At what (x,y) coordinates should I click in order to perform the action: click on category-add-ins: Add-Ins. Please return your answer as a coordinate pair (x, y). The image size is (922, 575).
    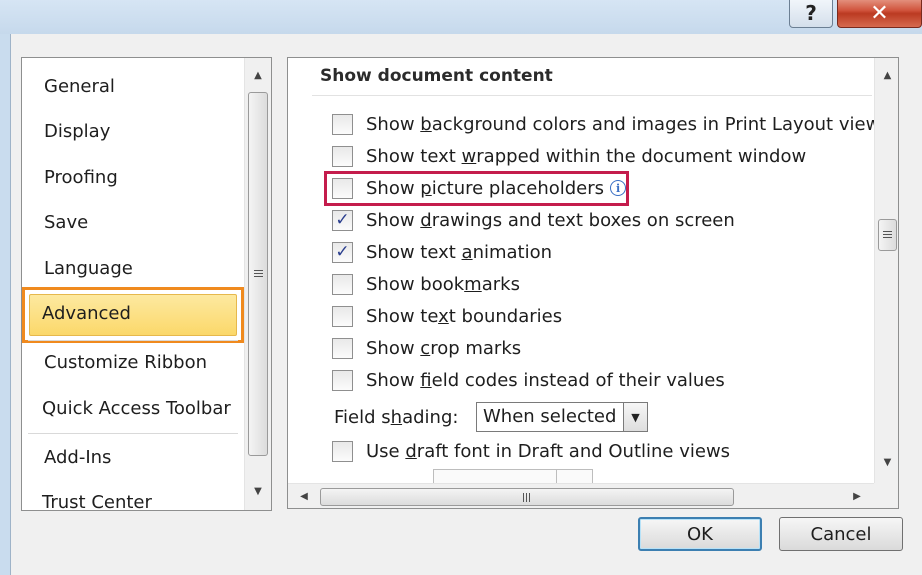
    Looking at the image, I should click on (77, 457).